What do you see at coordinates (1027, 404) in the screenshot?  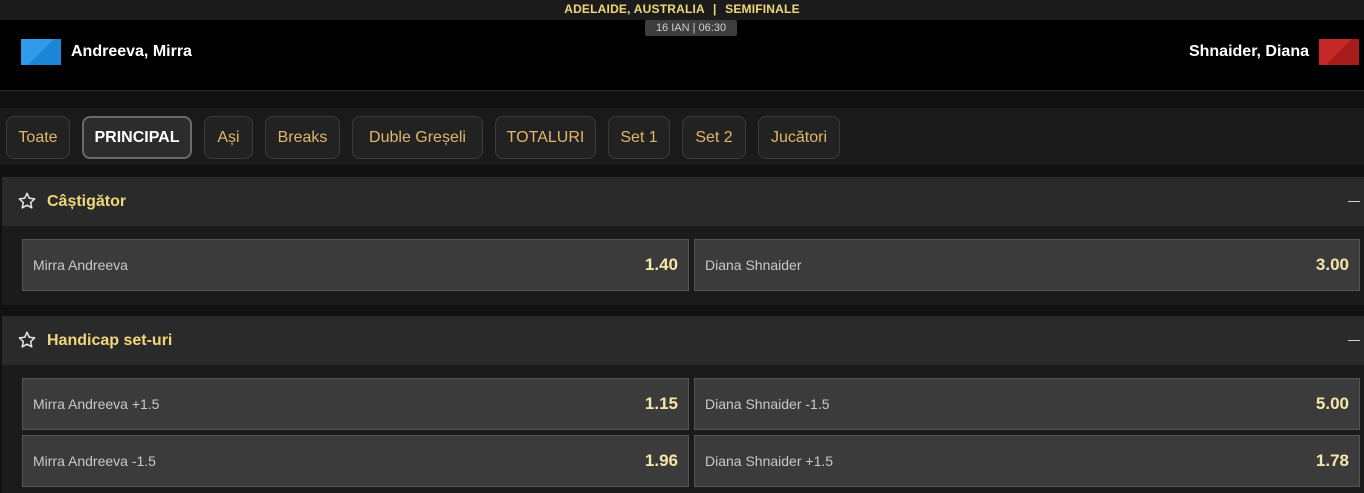 I see `odd-button: Diana Shnaider -1.5 5.00` at bounding box center [1027, 404].